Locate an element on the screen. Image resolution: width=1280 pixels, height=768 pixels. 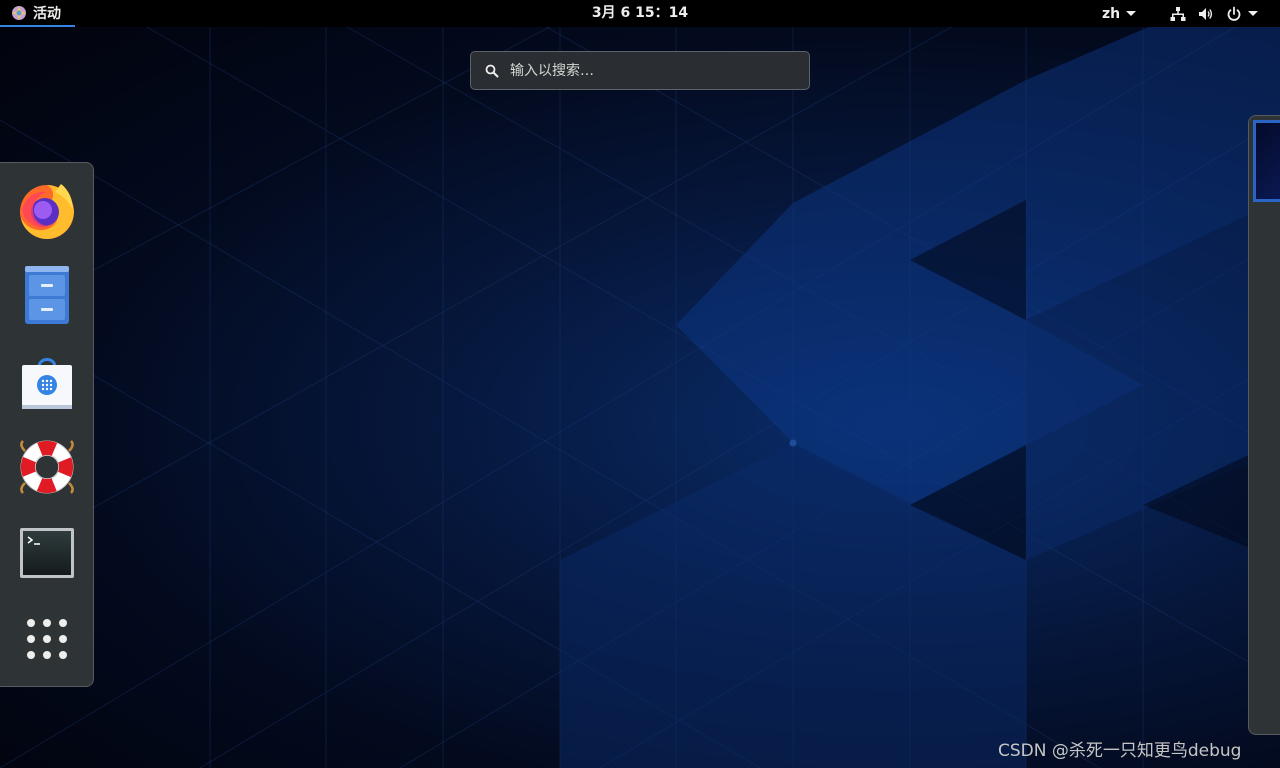
software-bag-icon is located at coordinates (47, 383).